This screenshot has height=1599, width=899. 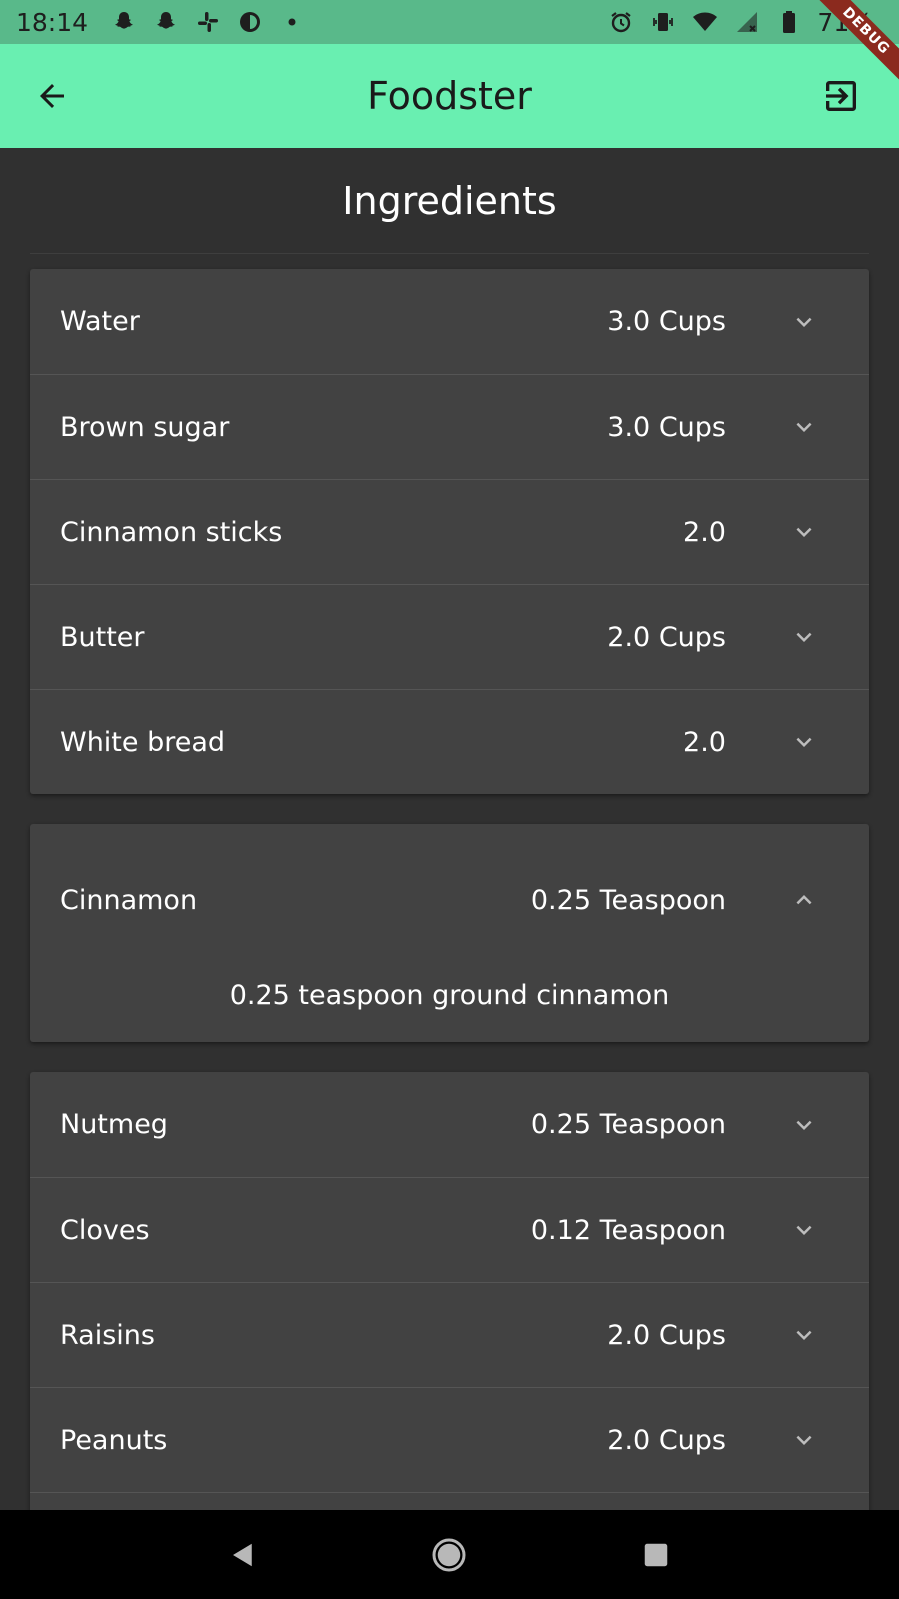 What do you see at coordinates (292, 22) in the screenshot?
I see `dot-icon` at bounding box center [292, 22].